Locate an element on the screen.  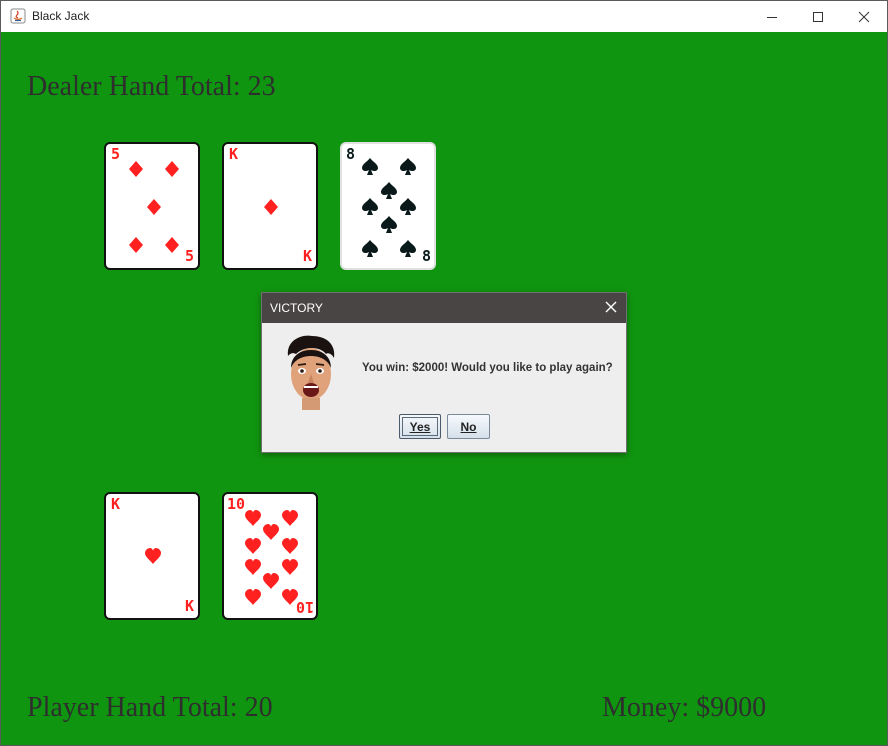
money-balance: Money: $9000 is located at coordinates (684, 707).